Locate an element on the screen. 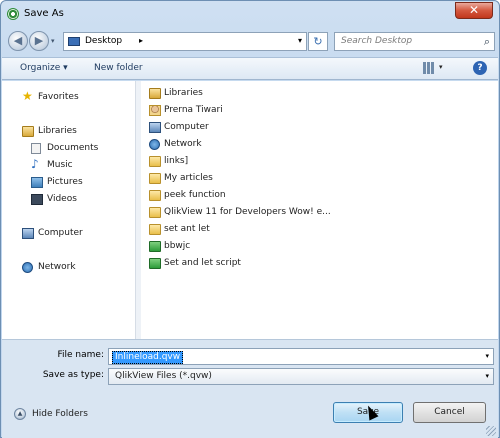 The image size is (500, 438). star-icon: ★ is located at coordinates (27, 96).